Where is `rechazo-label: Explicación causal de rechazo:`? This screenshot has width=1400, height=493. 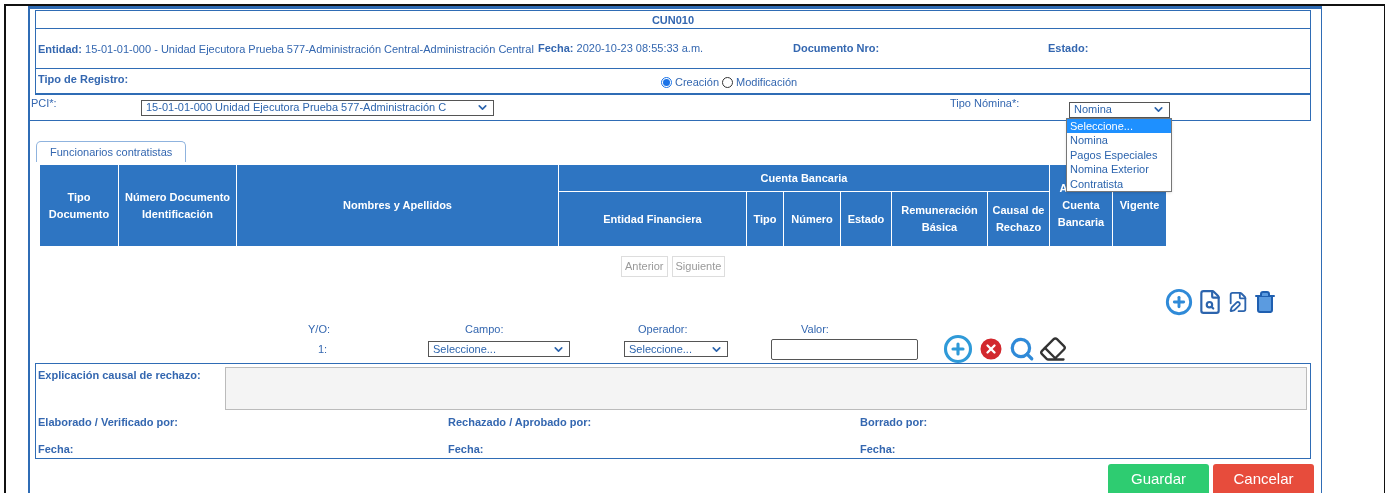 rechazo-label: Explicación causal de rechazo: is located at coordinates (120, 375).